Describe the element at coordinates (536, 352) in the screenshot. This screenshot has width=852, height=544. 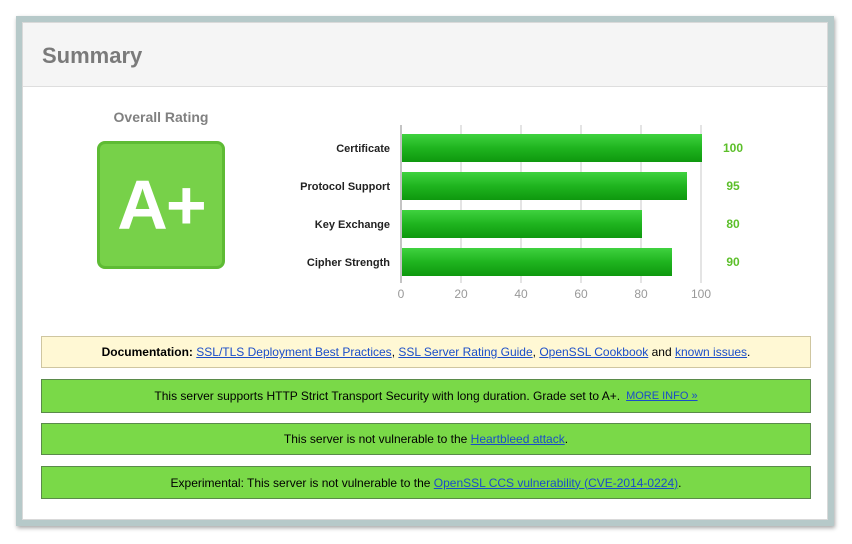
I see `doc-sep-2: ,` at that location.